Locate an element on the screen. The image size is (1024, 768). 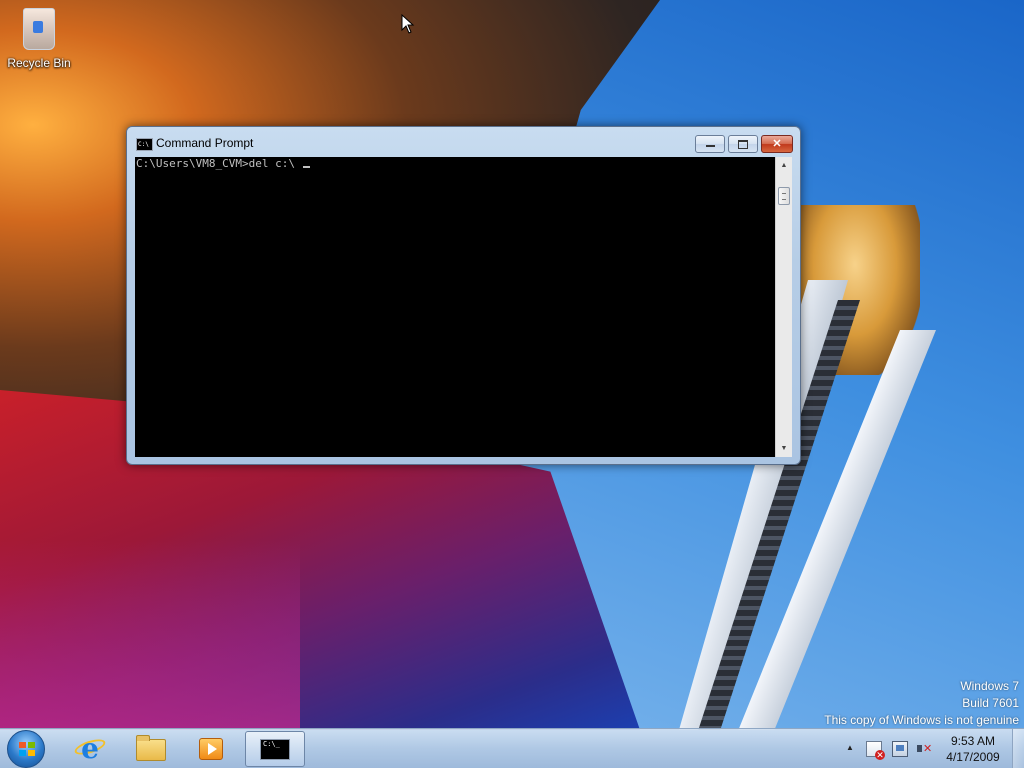
taskbar-windows-explorer is located at coordinates (151, 749).